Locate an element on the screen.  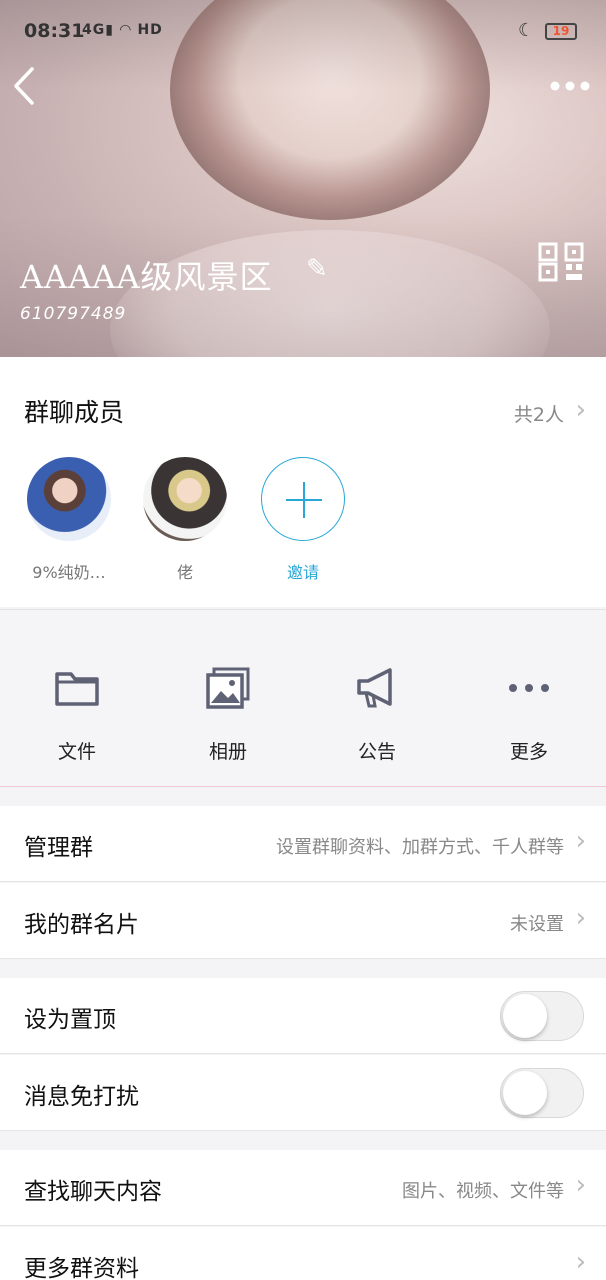
more-options-button is located at coordinates (572, 84).